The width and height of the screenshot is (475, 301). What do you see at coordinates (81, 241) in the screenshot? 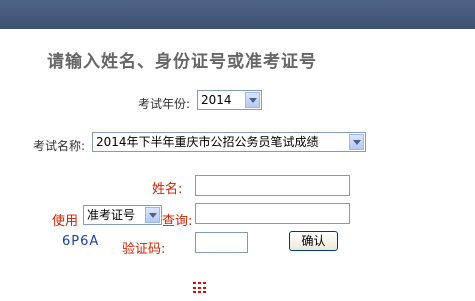
I see `captcha-image: 6P6A` at bounding box center [81, 241].